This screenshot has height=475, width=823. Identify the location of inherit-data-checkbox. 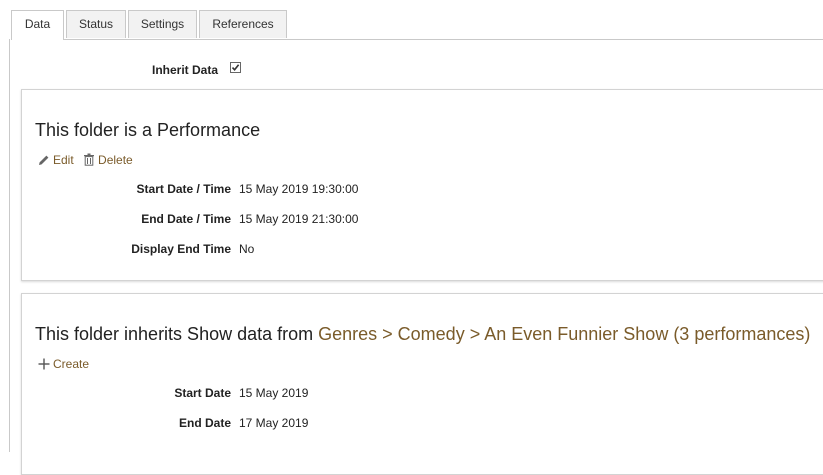
(235, 67).